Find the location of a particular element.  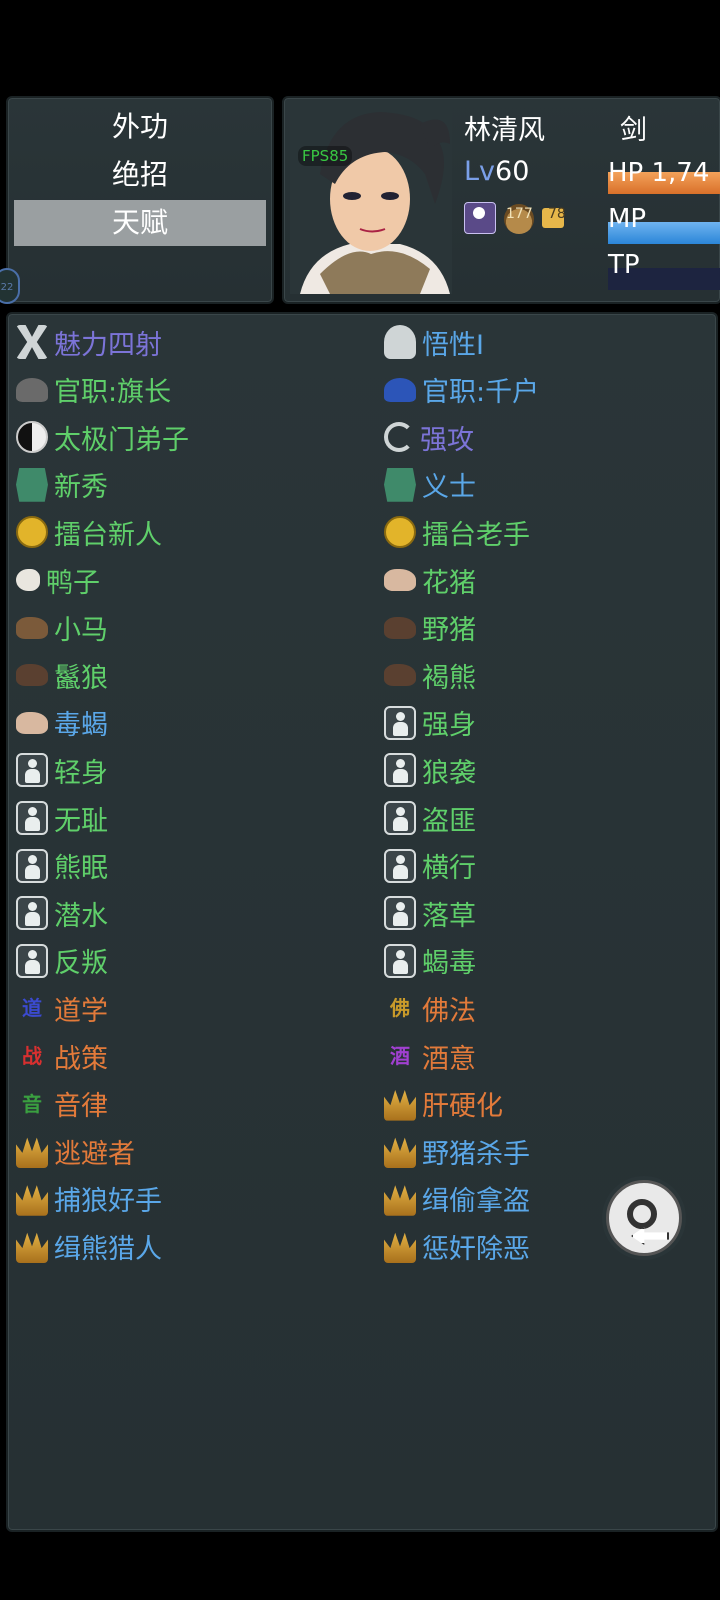

talent-item: 狼袭 is located at coordinates (430, 770).